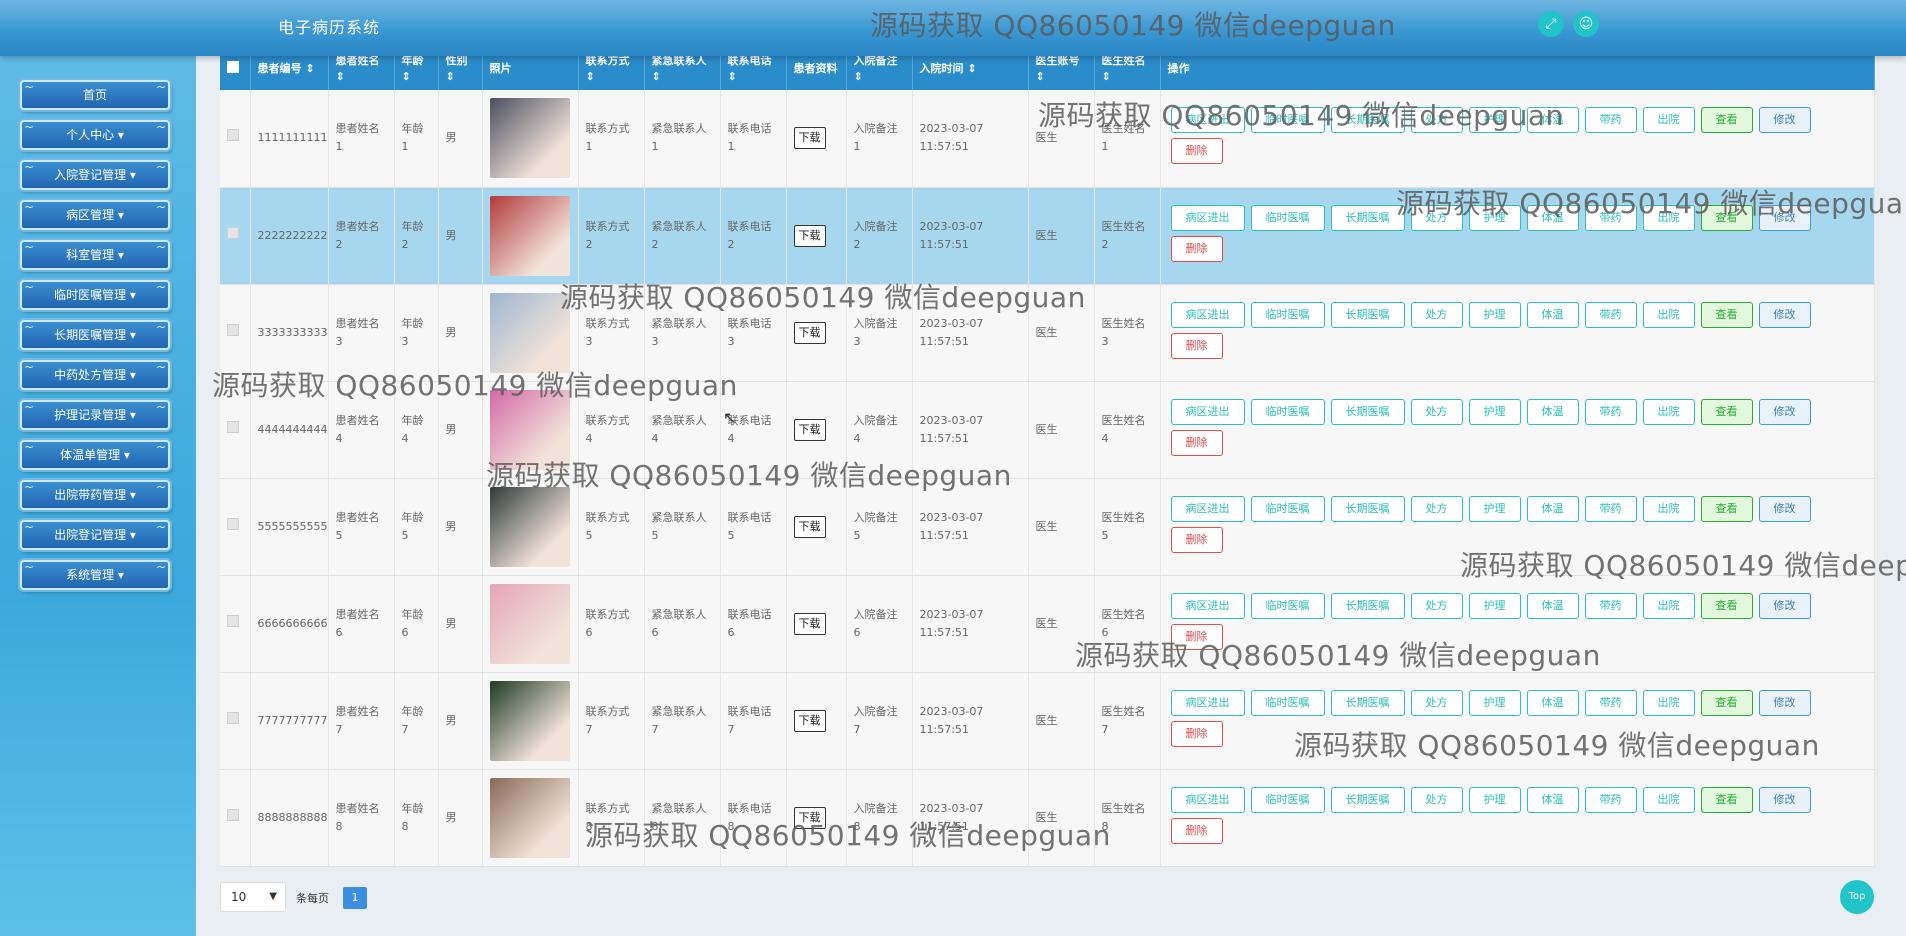 Image resolution: width=1906 pixels, height=936 pixels. What do you see at coordinates (233, 66) in the screenshot?
I see `select-all-checkbox` at bounding box center [233, 66].